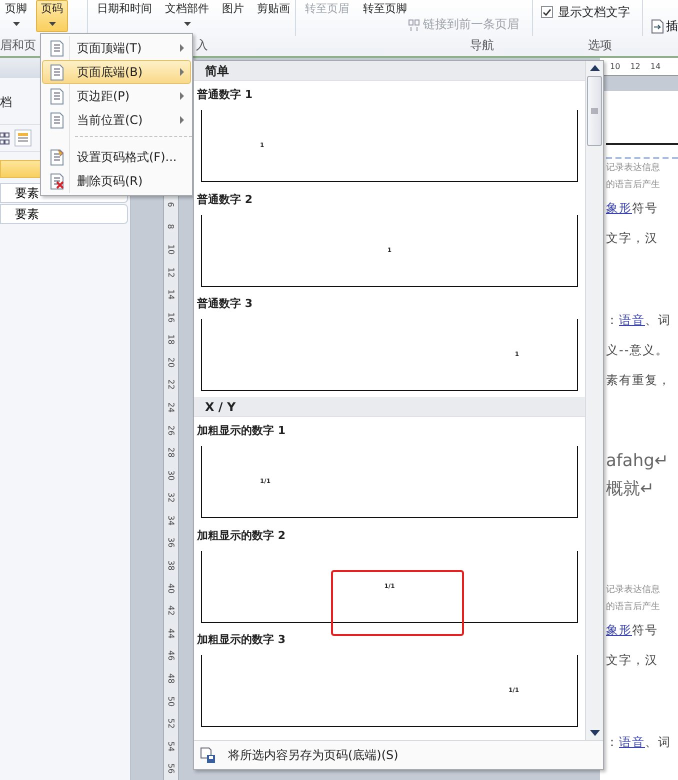 The height and width of the screenshot is (780, 678). I want to click on gallery-item-title: 普通数字 3, so click(224, 304).